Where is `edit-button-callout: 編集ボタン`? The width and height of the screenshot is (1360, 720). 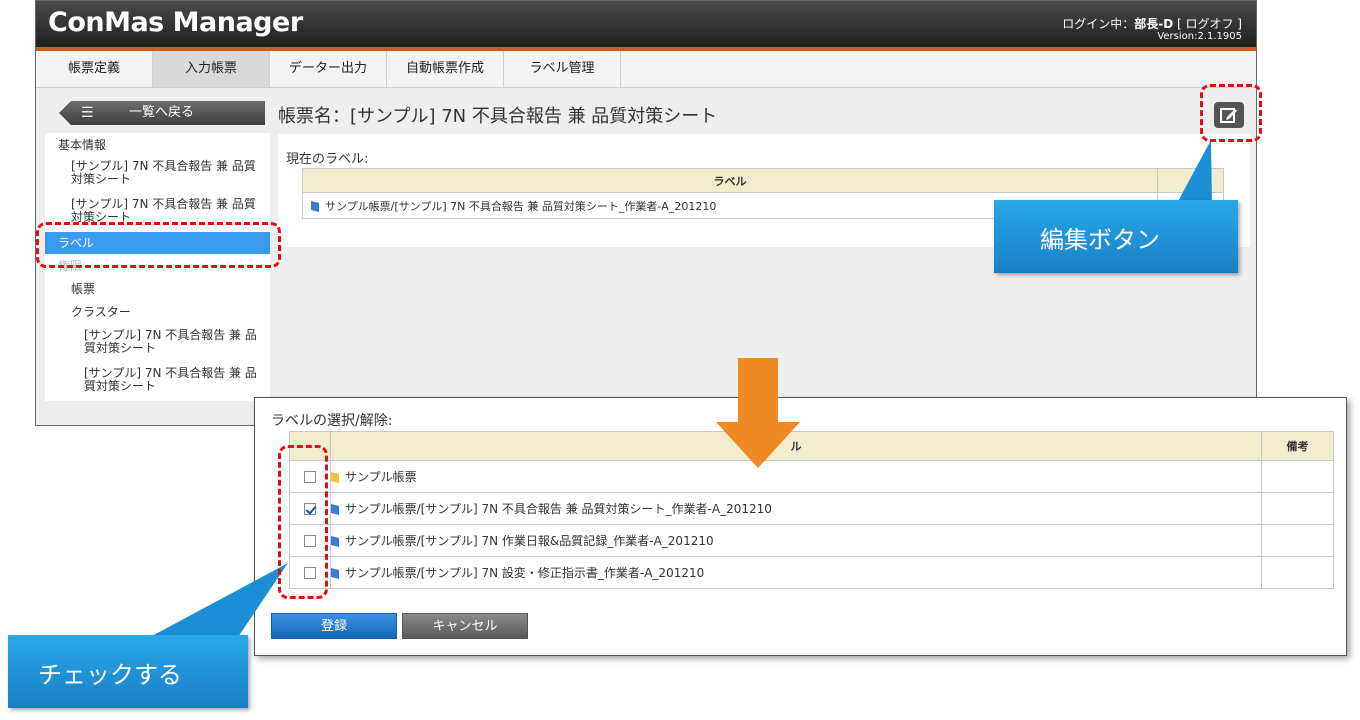
edit-button-callout: 編集ボタン is located at coordinates (1116, 236).